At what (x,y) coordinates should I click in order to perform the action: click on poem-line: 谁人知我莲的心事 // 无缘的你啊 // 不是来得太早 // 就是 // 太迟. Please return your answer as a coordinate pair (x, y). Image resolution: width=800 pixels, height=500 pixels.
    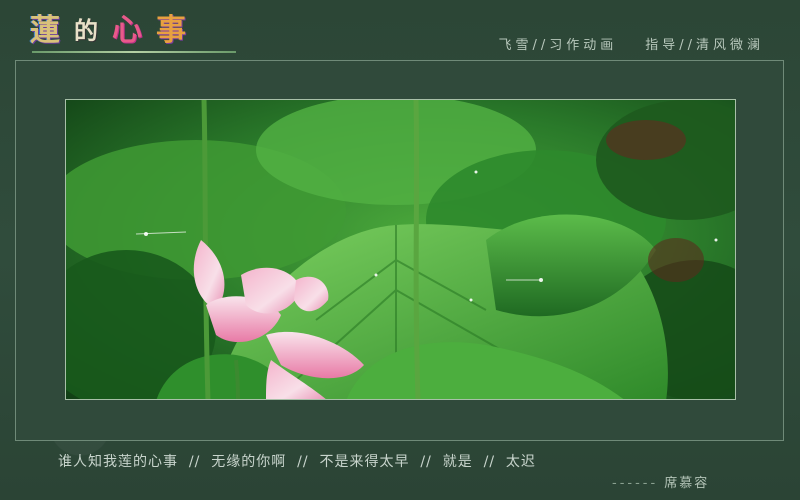
    Looking at the image, I should click on (297, 462).